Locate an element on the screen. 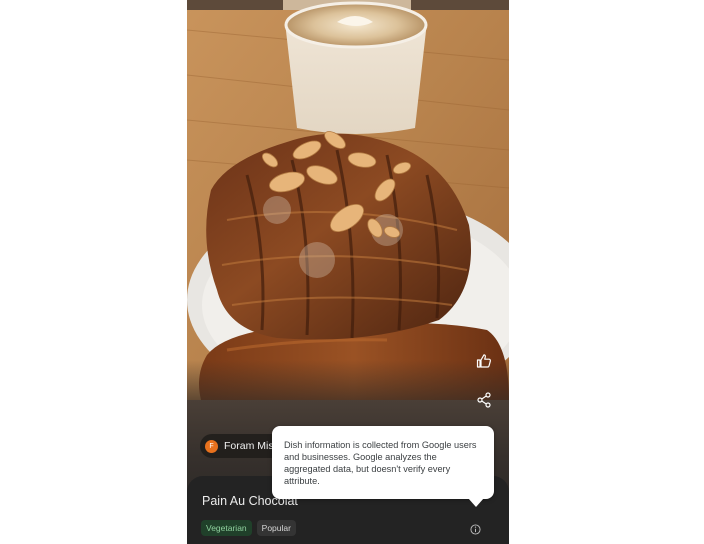 This screenshot has width=704, height=544. photo-fade-overlay is located at coordinates (348, 380).